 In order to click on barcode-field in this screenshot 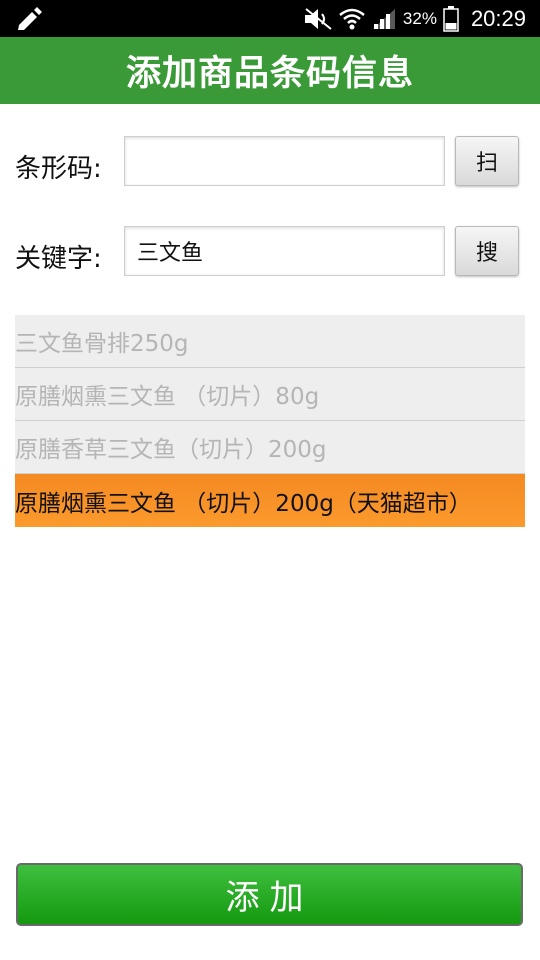, I will do `click(284, 161)`.